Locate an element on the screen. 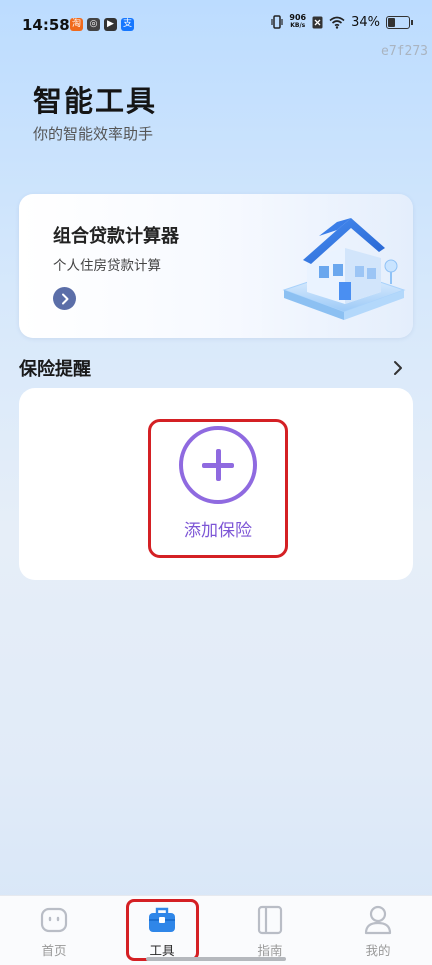  house-illustration-icon is located at coordinates (344, 269).